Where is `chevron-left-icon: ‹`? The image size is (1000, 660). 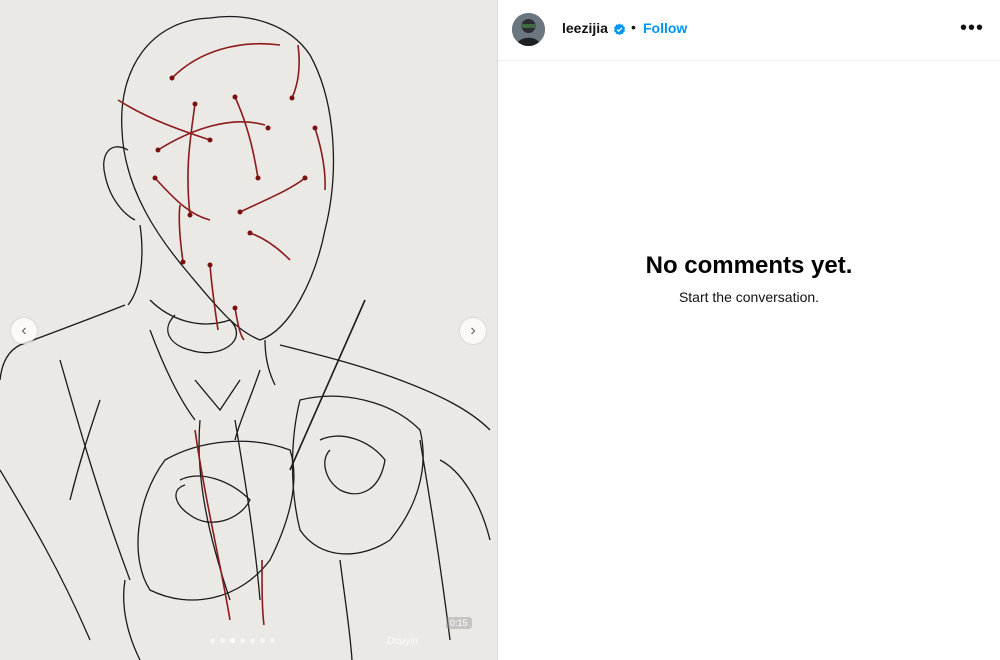 chevron-left-icon: ‹ is located at coordinates (24, 330).